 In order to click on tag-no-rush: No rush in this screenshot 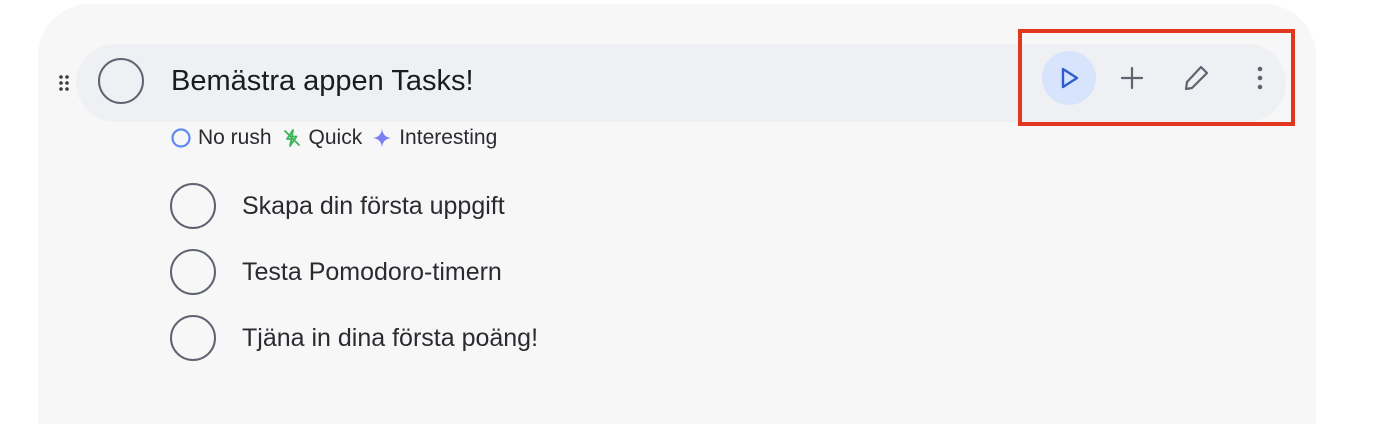, I will do `click(221, 138)`.